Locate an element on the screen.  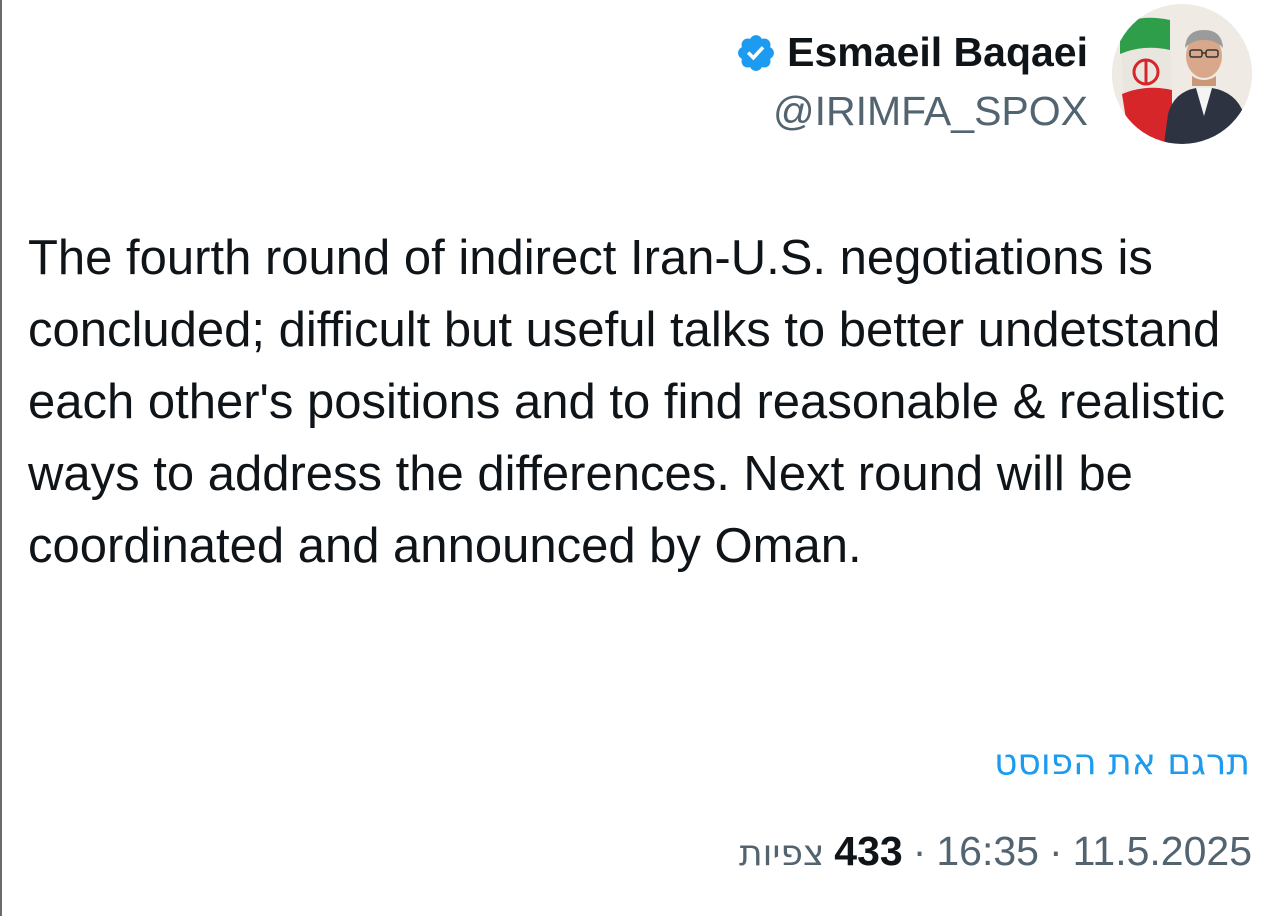
tweet-header: Esmaeil Baqaei @IRIMFA_SPOX is located at coordinates (993, 74).